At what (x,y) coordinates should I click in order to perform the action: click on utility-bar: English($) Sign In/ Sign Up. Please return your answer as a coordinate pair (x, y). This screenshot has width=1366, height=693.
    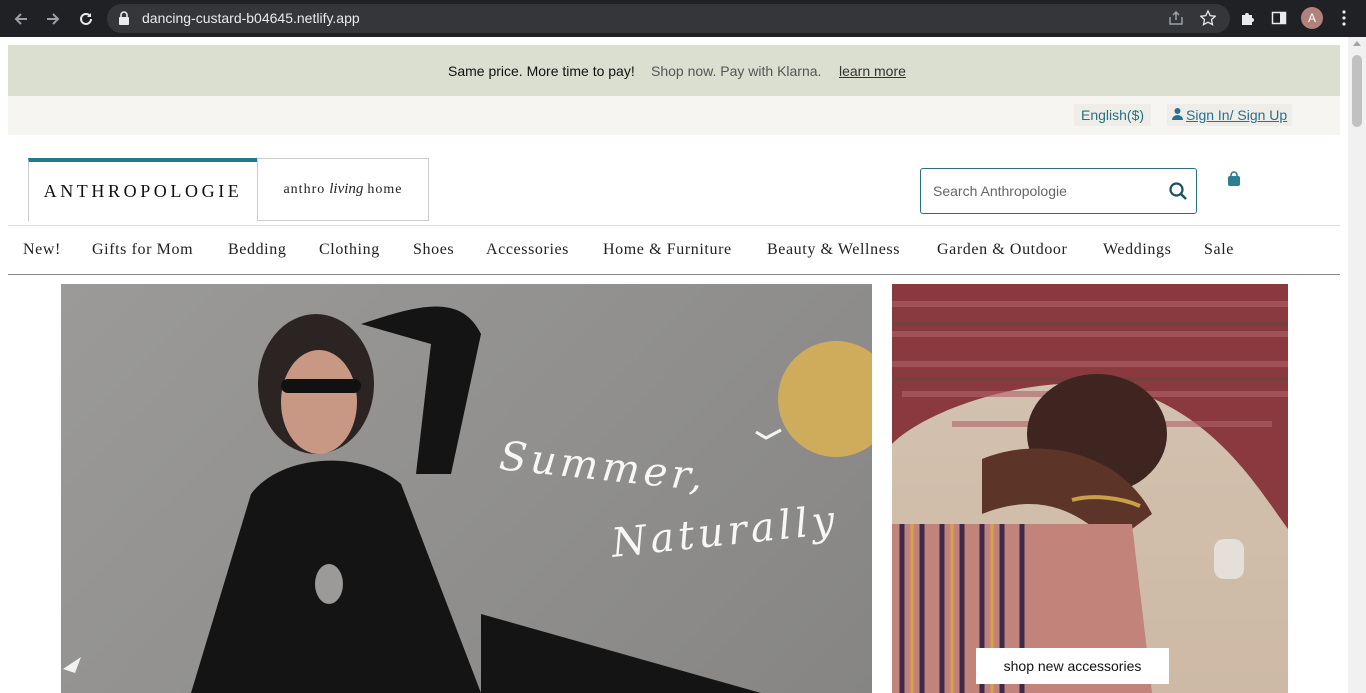
    Looking at the image, I should click on (674, 115).